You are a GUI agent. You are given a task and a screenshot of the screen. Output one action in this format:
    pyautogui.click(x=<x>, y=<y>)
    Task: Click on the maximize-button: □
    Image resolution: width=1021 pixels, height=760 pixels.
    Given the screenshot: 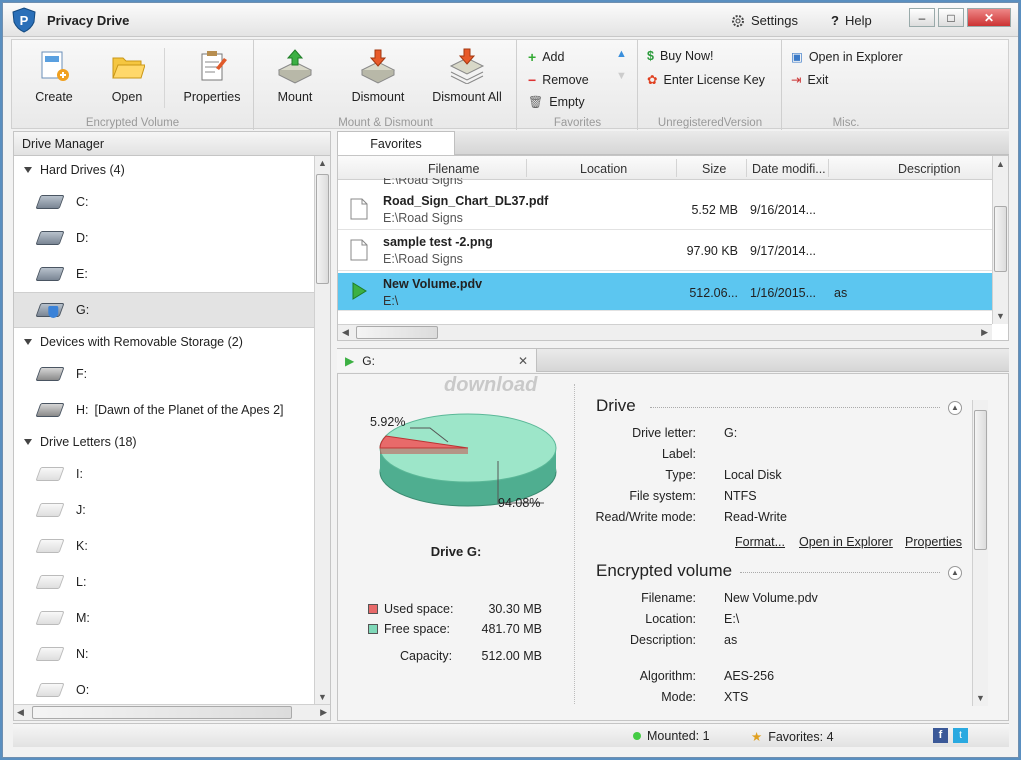 What is the action you would take?
    pyautogui.click(x=951, y=17)
    